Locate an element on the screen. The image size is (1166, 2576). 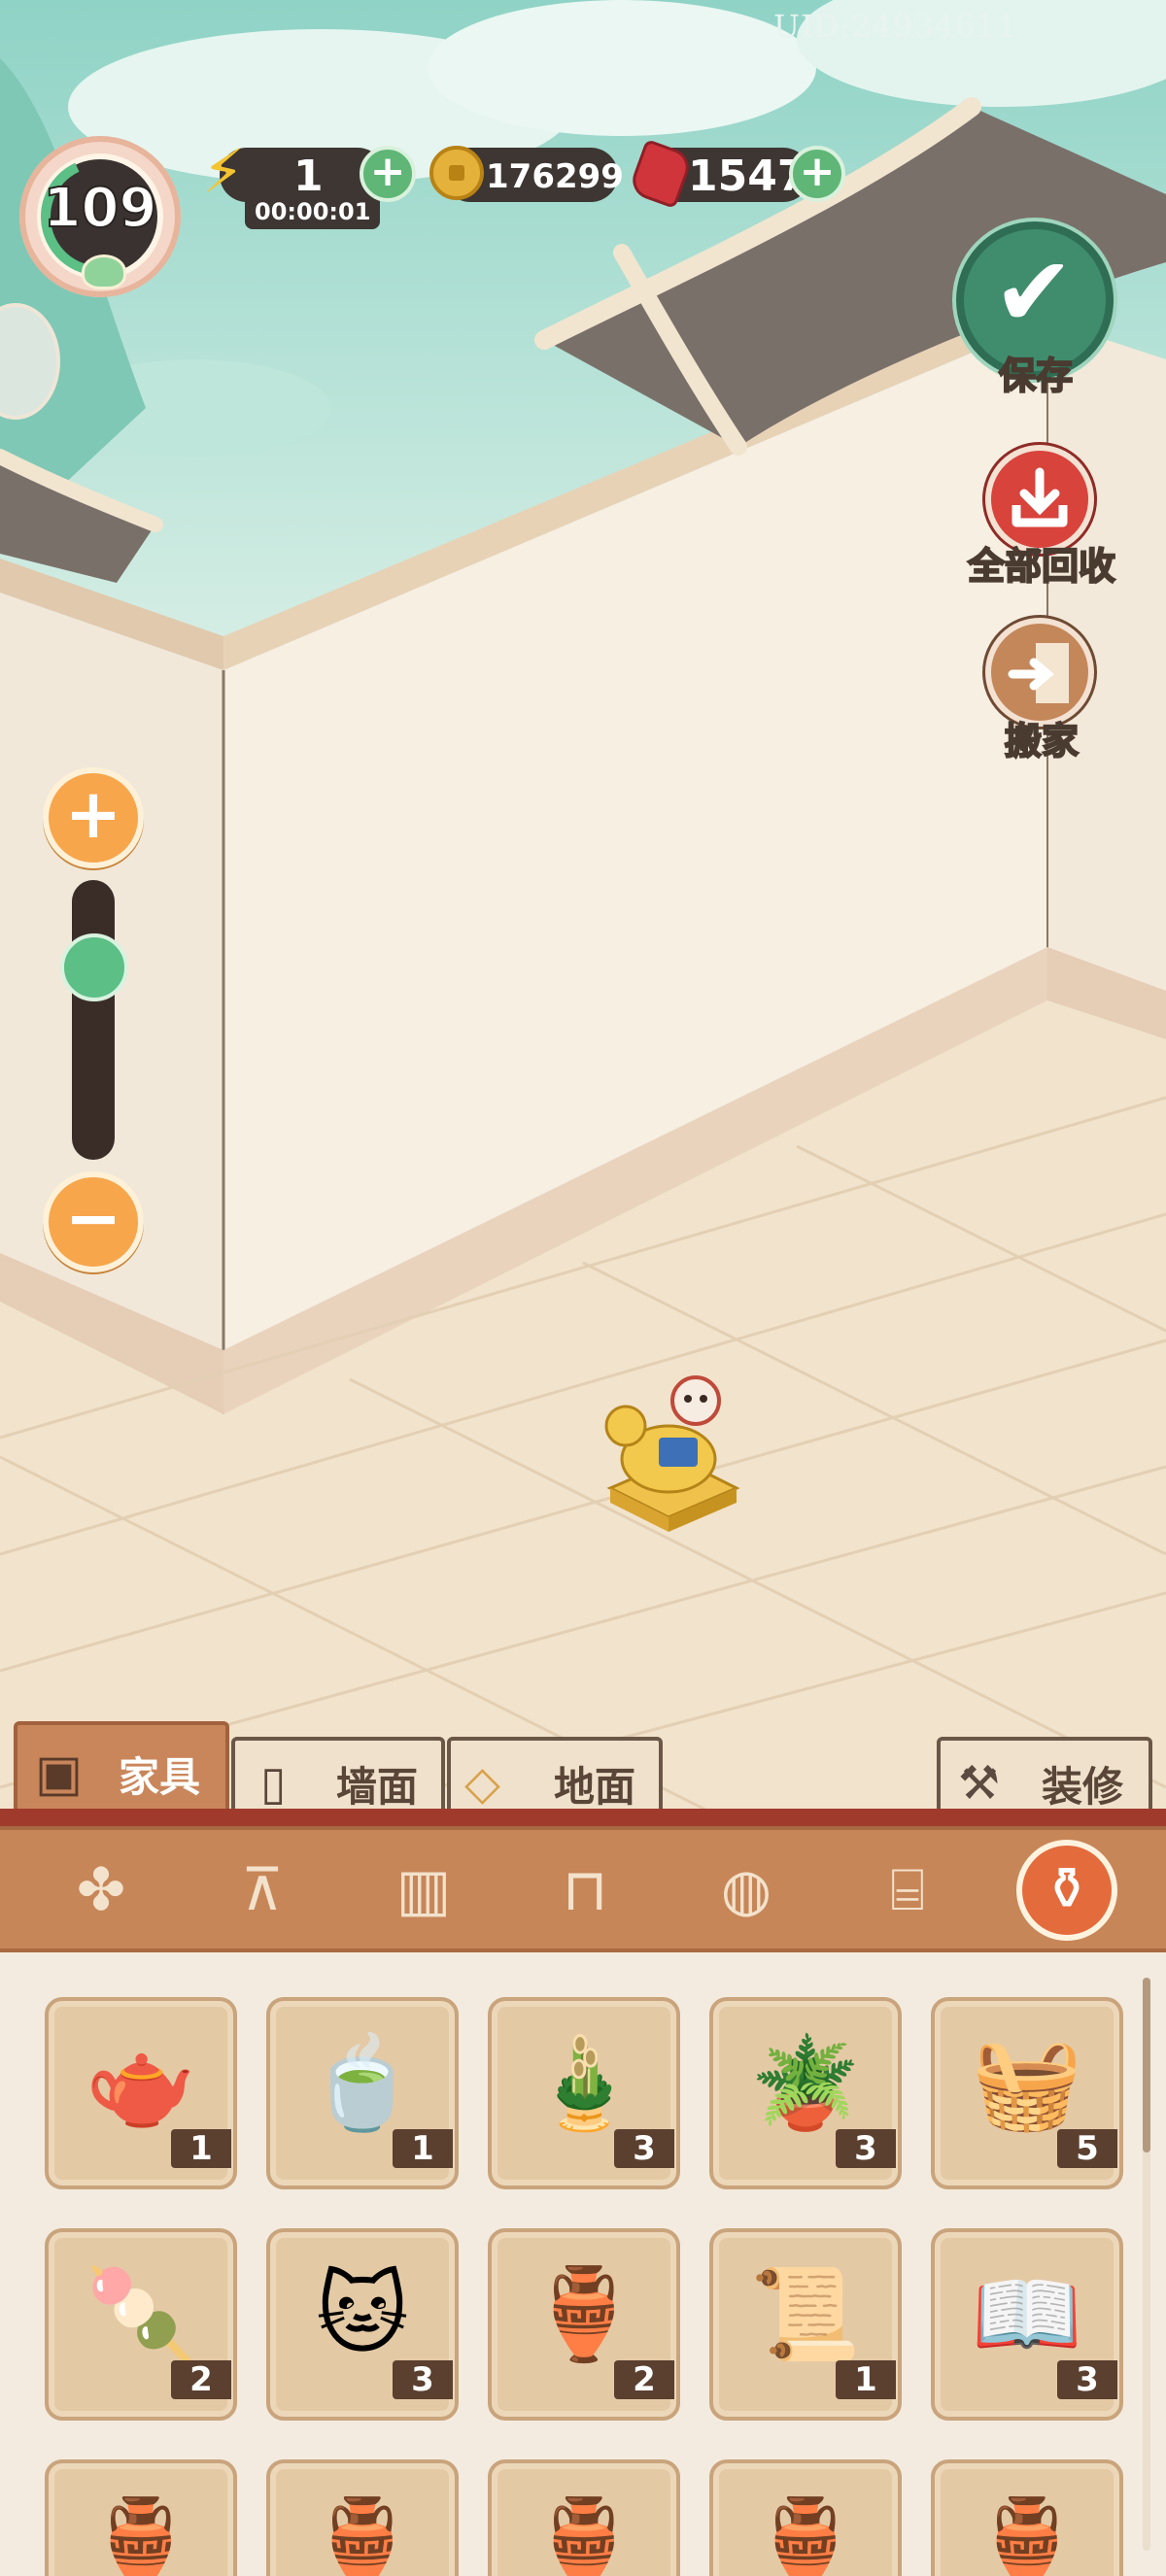
flower-basket-icon: 🧺 is located at coordinates (1027, 2083).